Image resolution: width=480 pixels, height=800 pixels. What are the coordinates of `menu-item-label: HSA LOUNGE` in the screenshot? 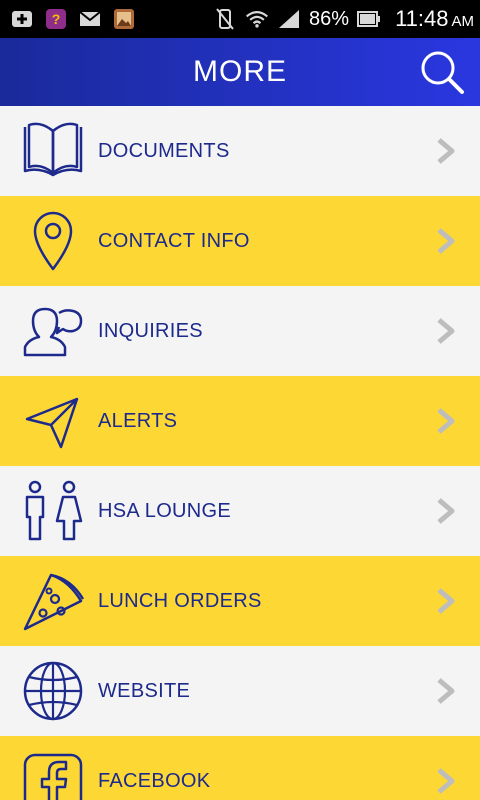 It's located at (165, 510).